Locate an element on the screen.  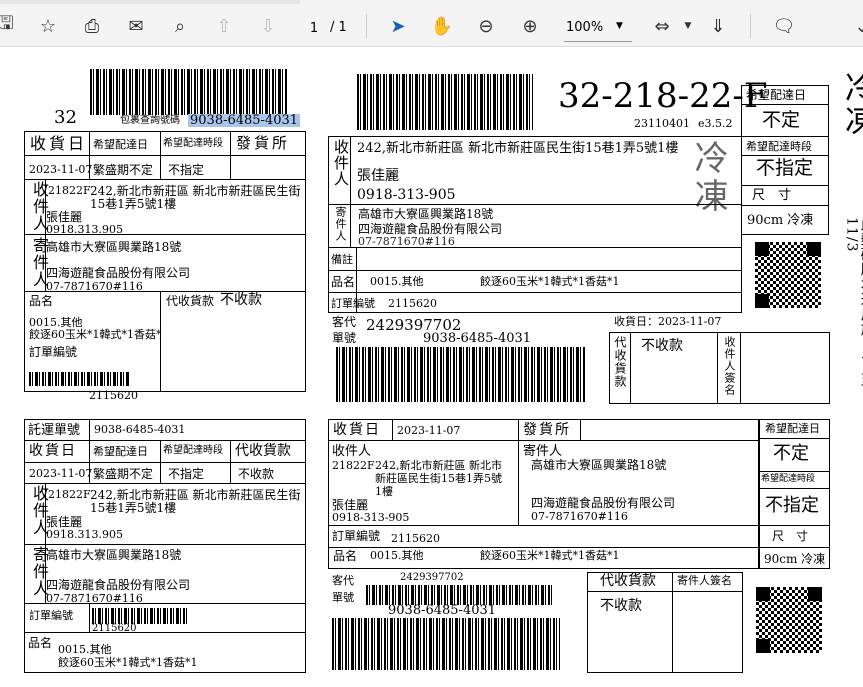
sign-header: 寄件人簽名 is located at coordinates (704, 580).